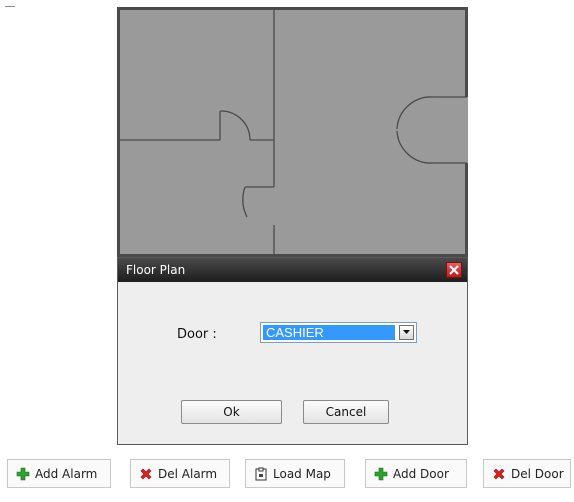 This screenshot has height=502, width=574. I want to click on del-door-button: Del Door, so click(527, 473).